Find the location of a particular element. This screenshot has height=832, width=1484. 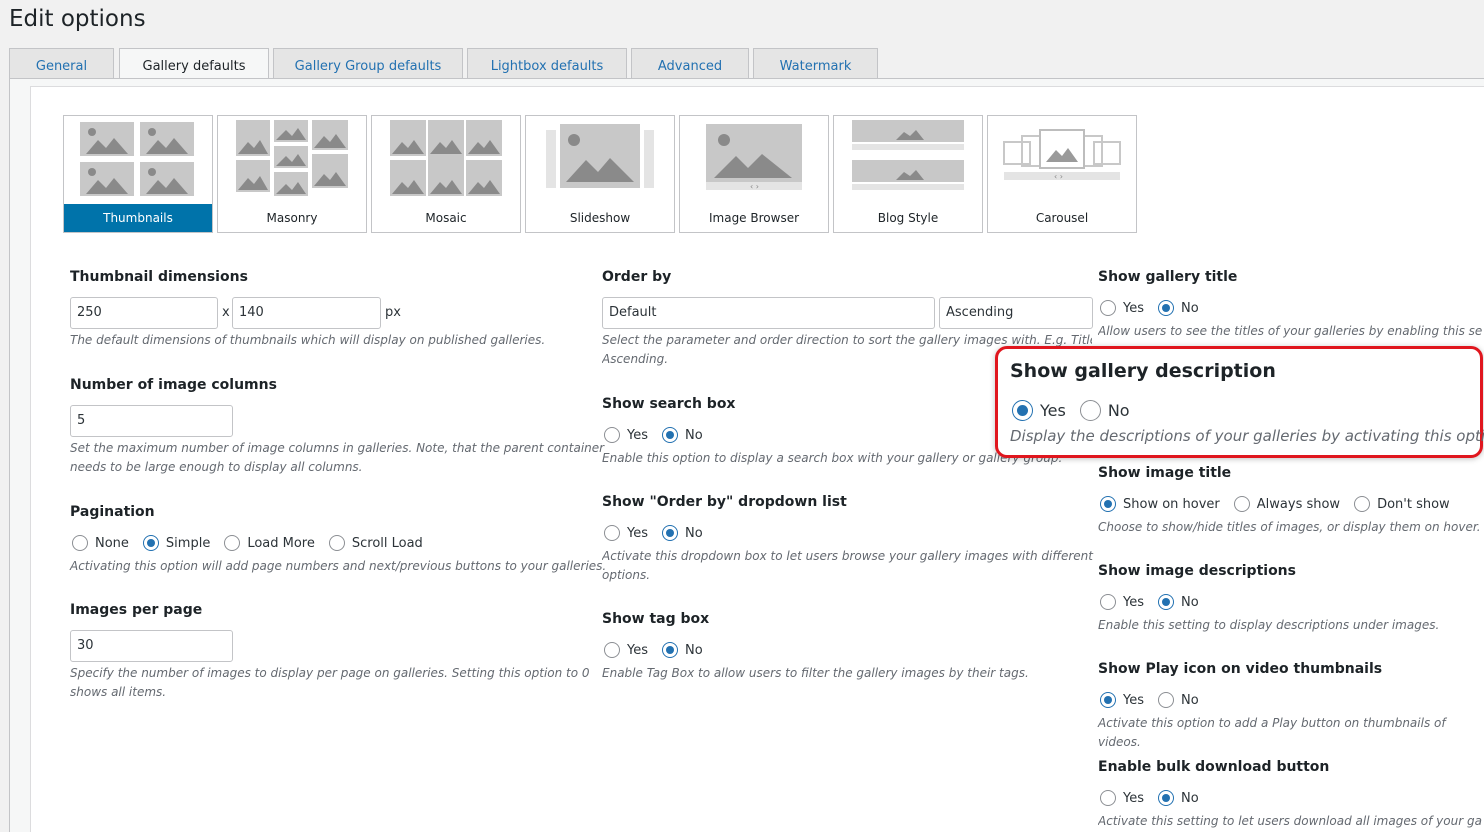

bulk-download-yes: Yes is located at coordinates (1122, 798).